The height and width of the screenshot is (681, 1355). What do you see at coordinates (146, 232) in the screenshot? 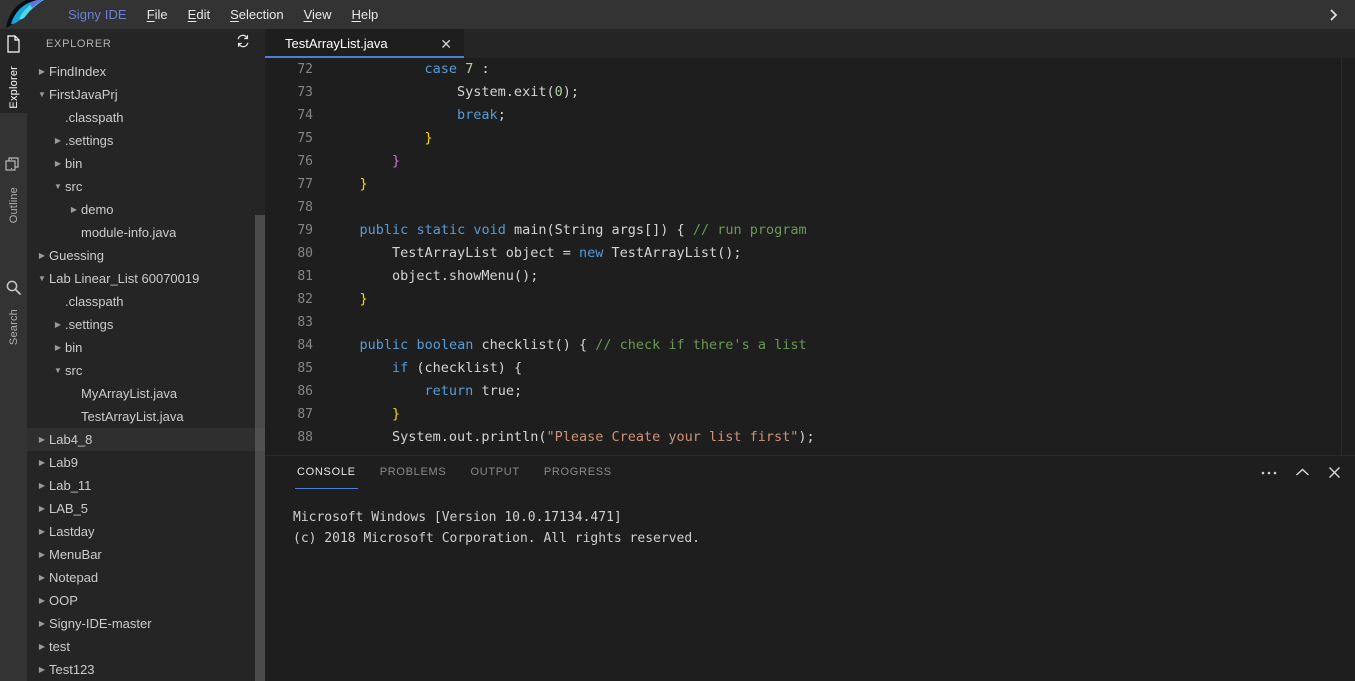
I see `tree-item: ▶module-info.java` at bounding box center [146, 232].